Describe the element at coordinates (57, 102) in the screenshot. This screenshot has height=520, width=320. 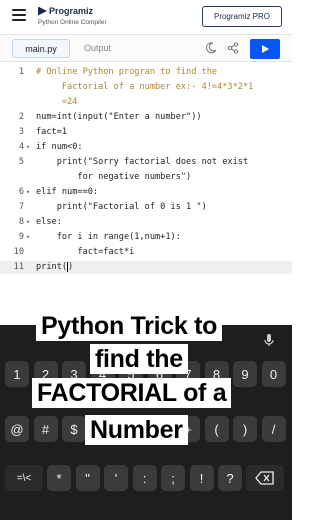
I see `code-text: =24` at that location.